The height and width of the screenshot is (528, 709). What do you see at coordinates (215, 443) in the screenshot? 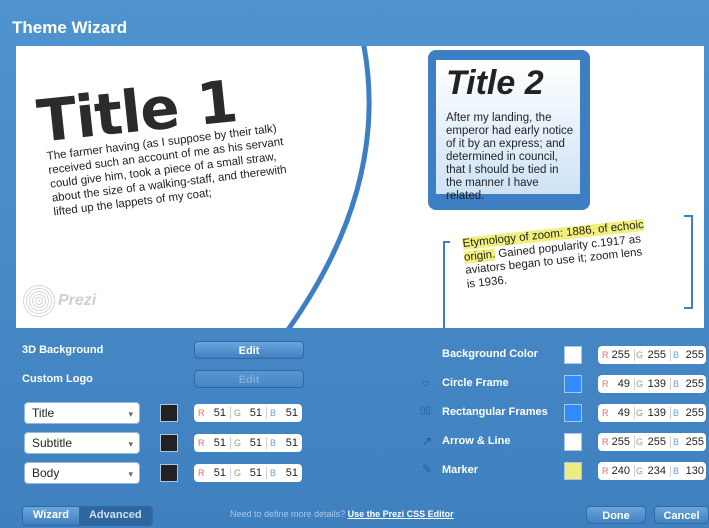
I see `subtitle-r-value: 51` at bounding box center [215, 443].